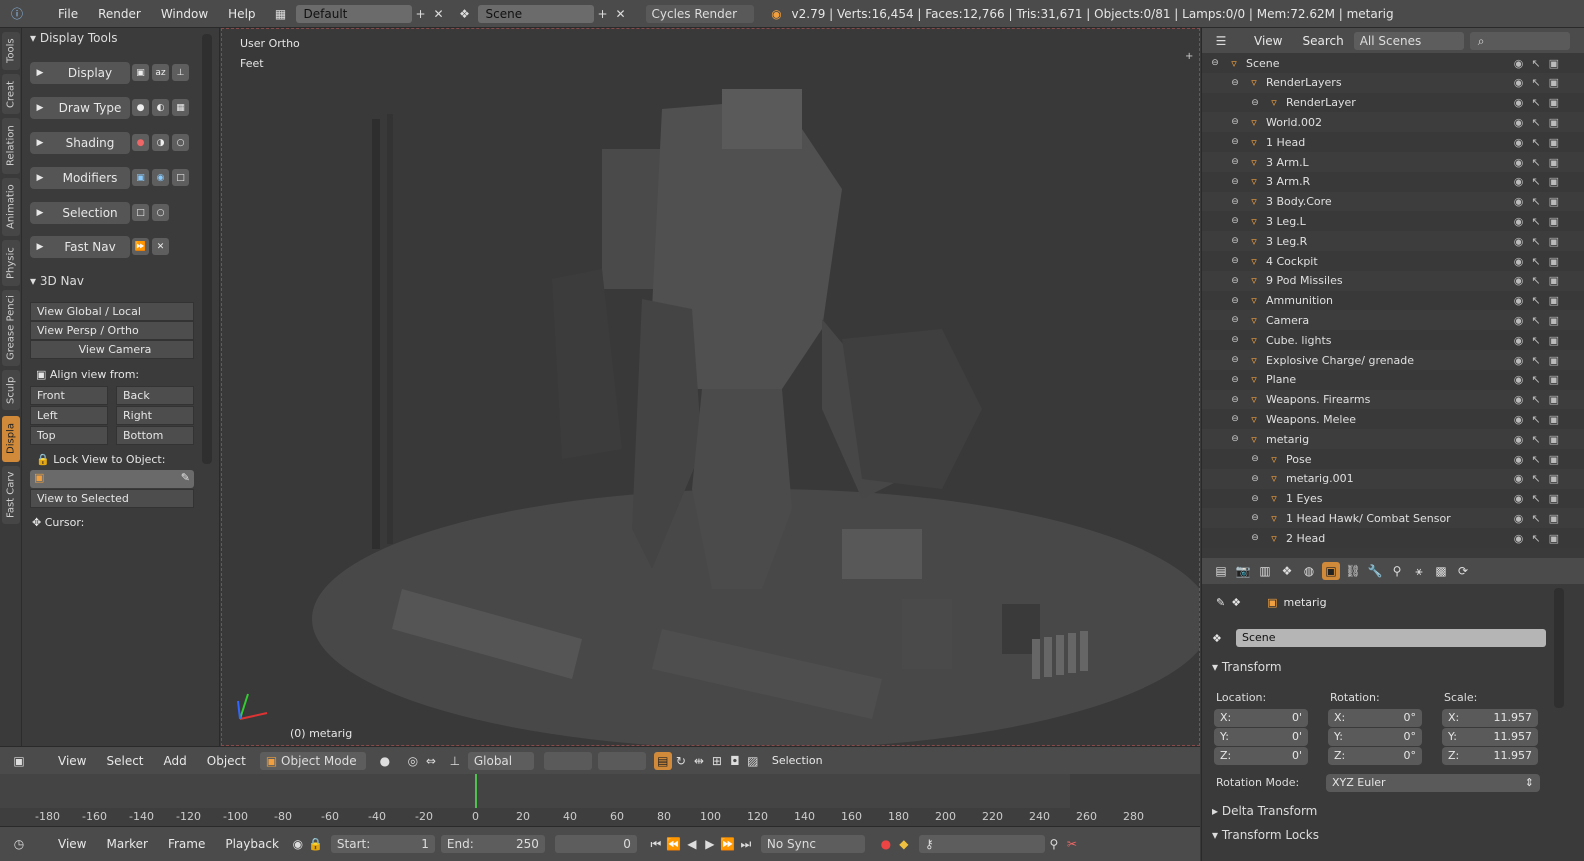 The width and height of the screenshot is (1584, 861). I want to click on outliner-item: ⊖ ▿ 3 Arm.L ◉ ↖ ▣, so click(1393, 162).